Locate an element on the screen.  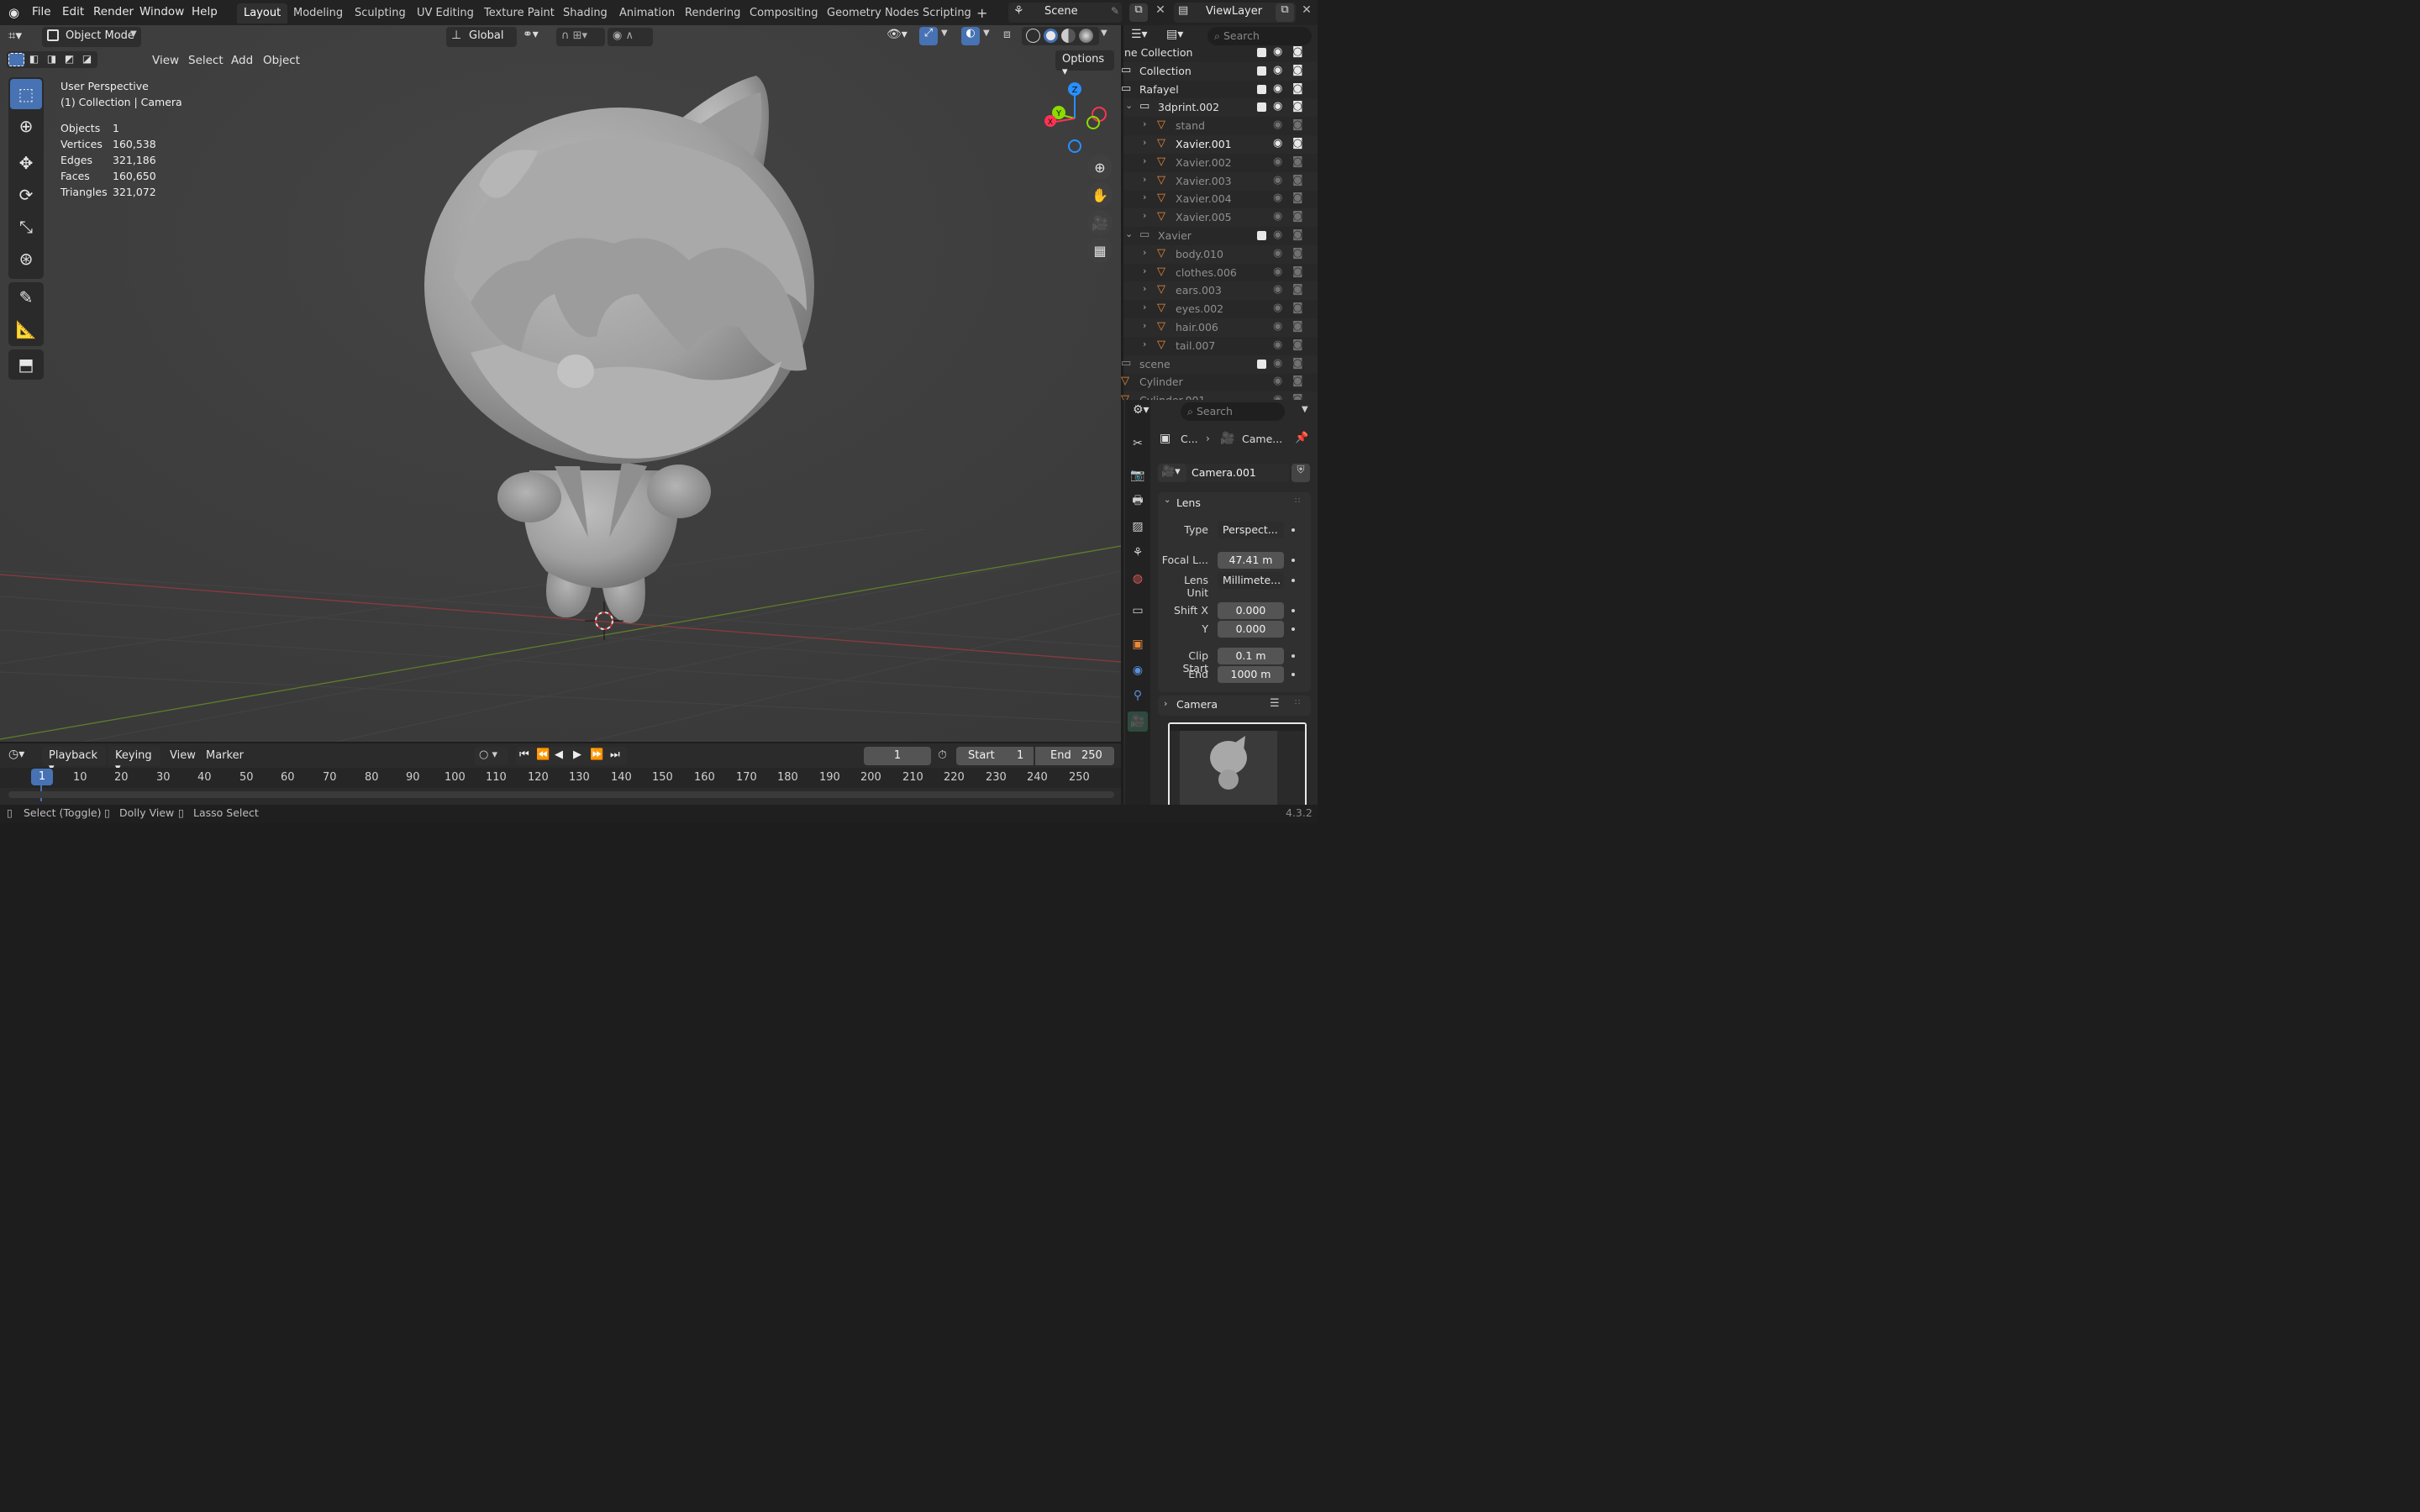
tab-layout: Layout is located at coordinates (262, 13).